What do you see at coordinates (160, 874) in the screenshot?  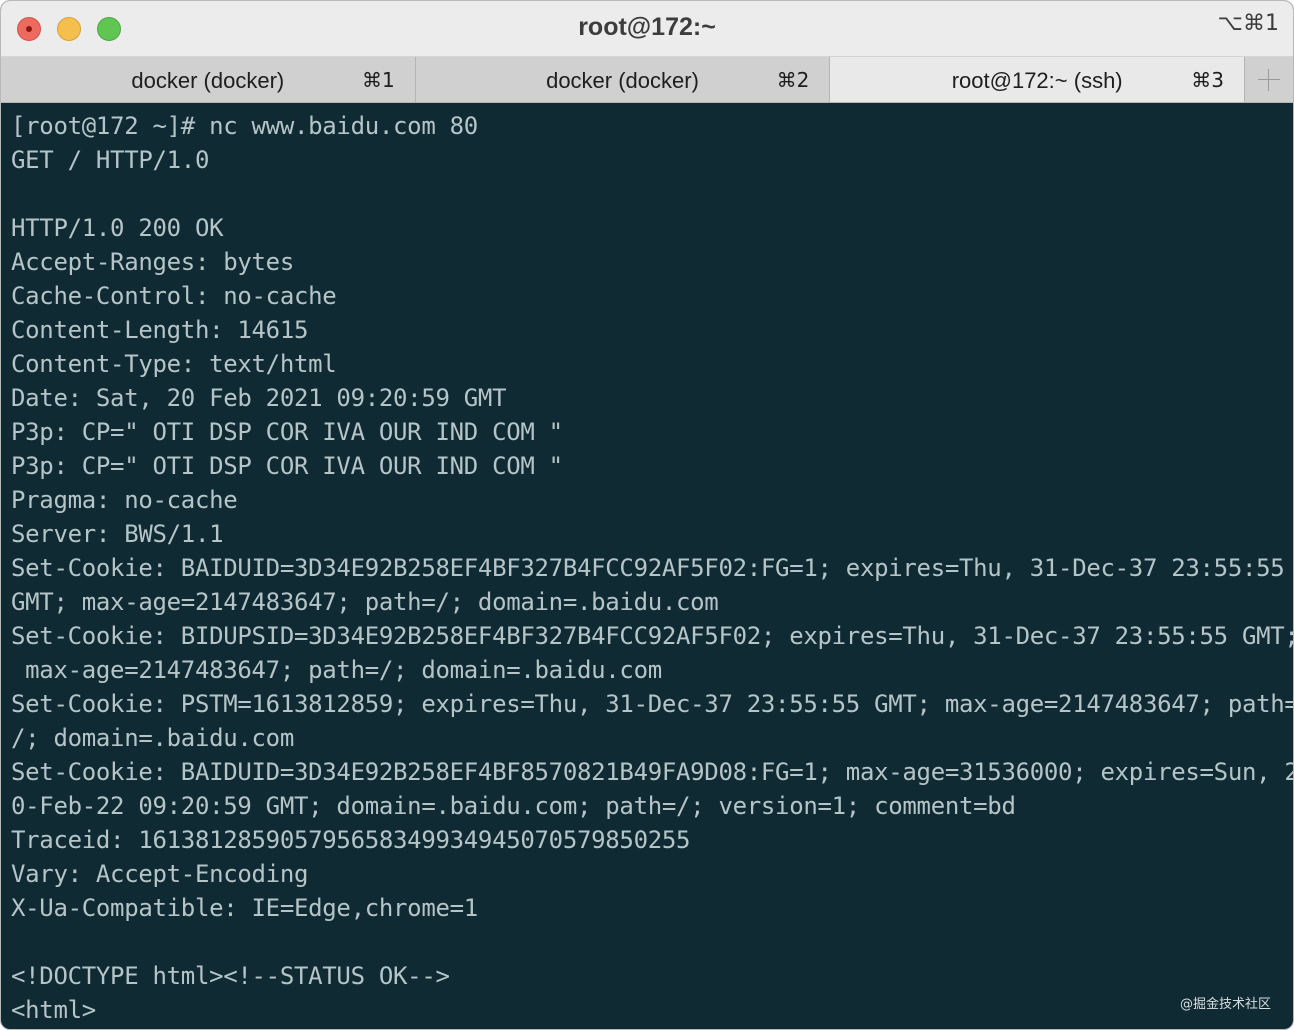 I see `terminal-line: Vary: Accept-Encoding` at bounding box center [160, 874].